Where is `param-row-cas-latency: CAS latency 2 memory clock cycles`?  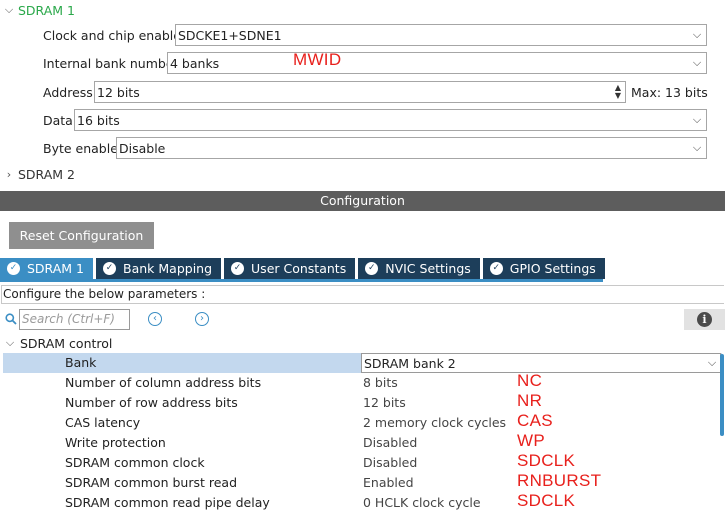 param-row-cas-latency: CAS latency 2 memory clock cycles is located at coordinates (362, 423).